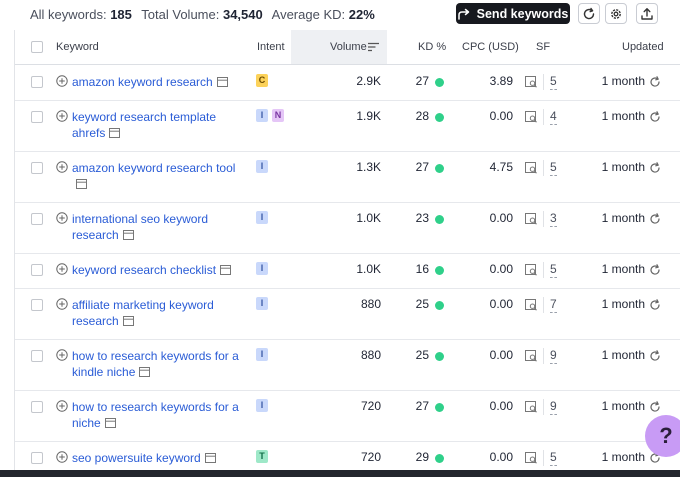 The height and width of the screenshot is (477, 680). What do you see at coordinates (589, 13) in the screenshot?
I see `refresh-button` at bounding box center [589, 13].